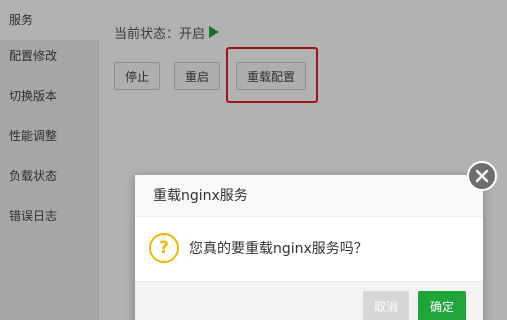  I want to click on close-icon, so click(482, 176).